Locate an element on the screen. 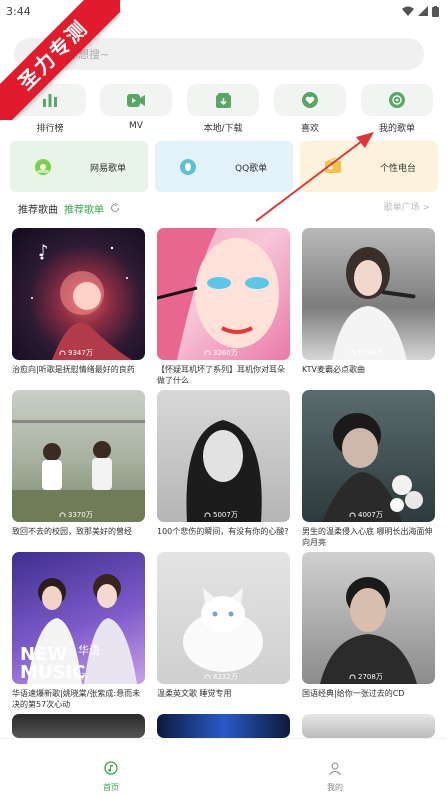 This screenshot has width=447, height=795. nav-playlists-button is located at coordinates (397, 100).